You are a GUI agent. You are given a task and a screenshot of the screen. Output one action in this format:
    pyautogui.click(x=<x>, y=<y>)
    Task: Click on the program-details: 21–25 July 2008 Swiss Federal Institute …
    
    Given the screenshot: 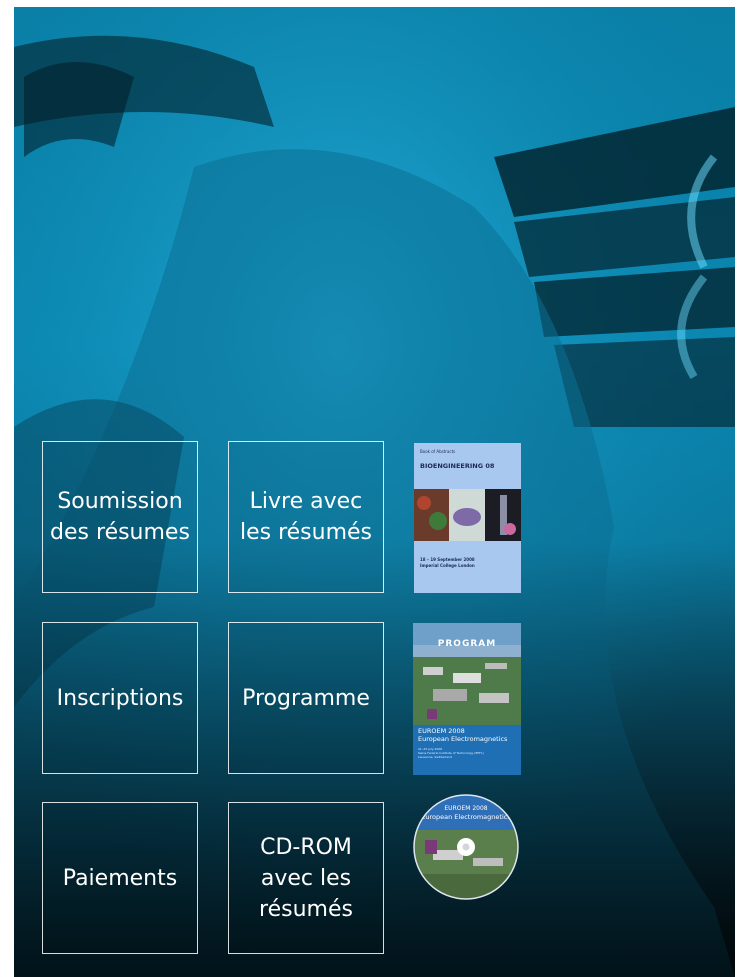 What is the action you would take?
    pyautogui.click(x=451, y=753)
    